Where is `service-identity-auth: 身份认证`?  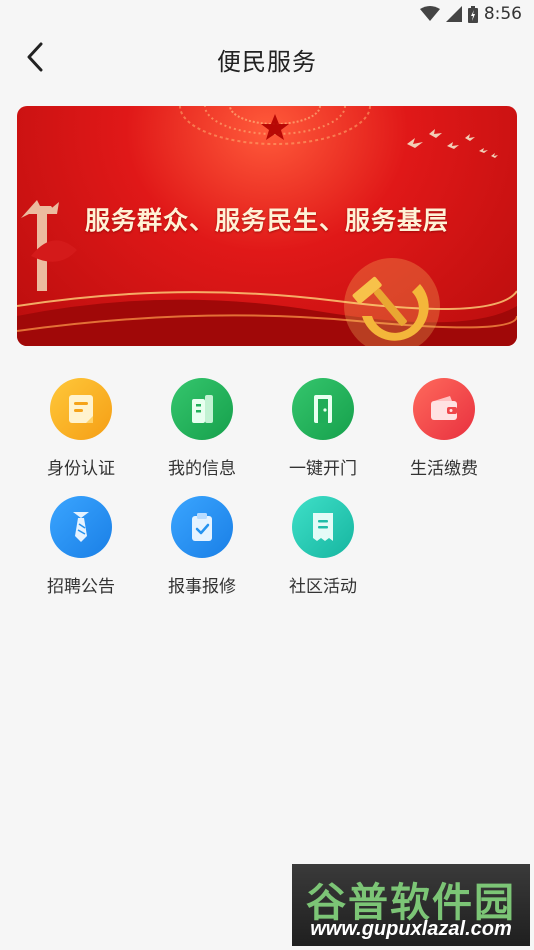
service-identity-auth: 身份认证 is located at coordinates (81, 433).